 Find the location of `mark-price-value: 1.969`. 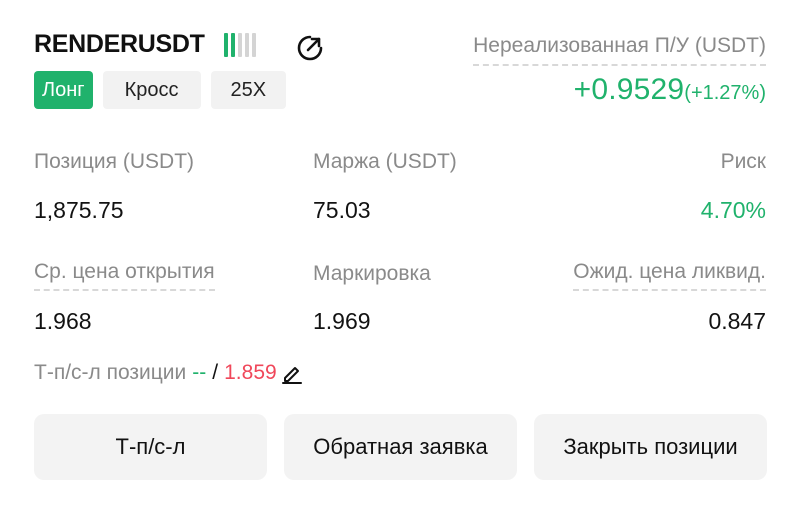

mark-price-value: 1.969 is located at coordinates (342, 321).